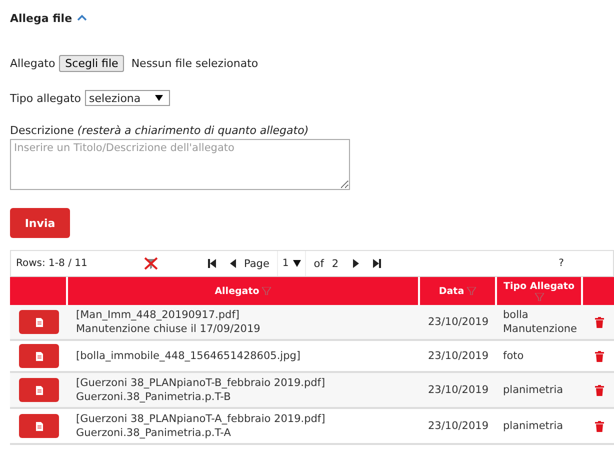  I want to click on field-label: Allegato, so click(33, 63).